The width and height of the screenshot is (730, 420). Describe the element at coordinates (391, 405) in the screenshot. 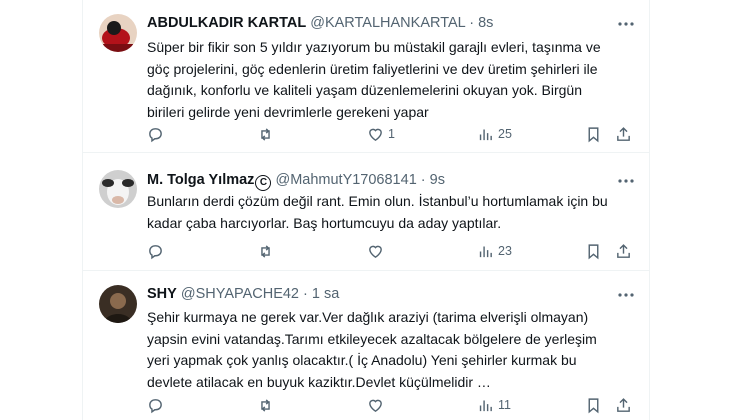

I see `tweet-actions: 11` at that location.